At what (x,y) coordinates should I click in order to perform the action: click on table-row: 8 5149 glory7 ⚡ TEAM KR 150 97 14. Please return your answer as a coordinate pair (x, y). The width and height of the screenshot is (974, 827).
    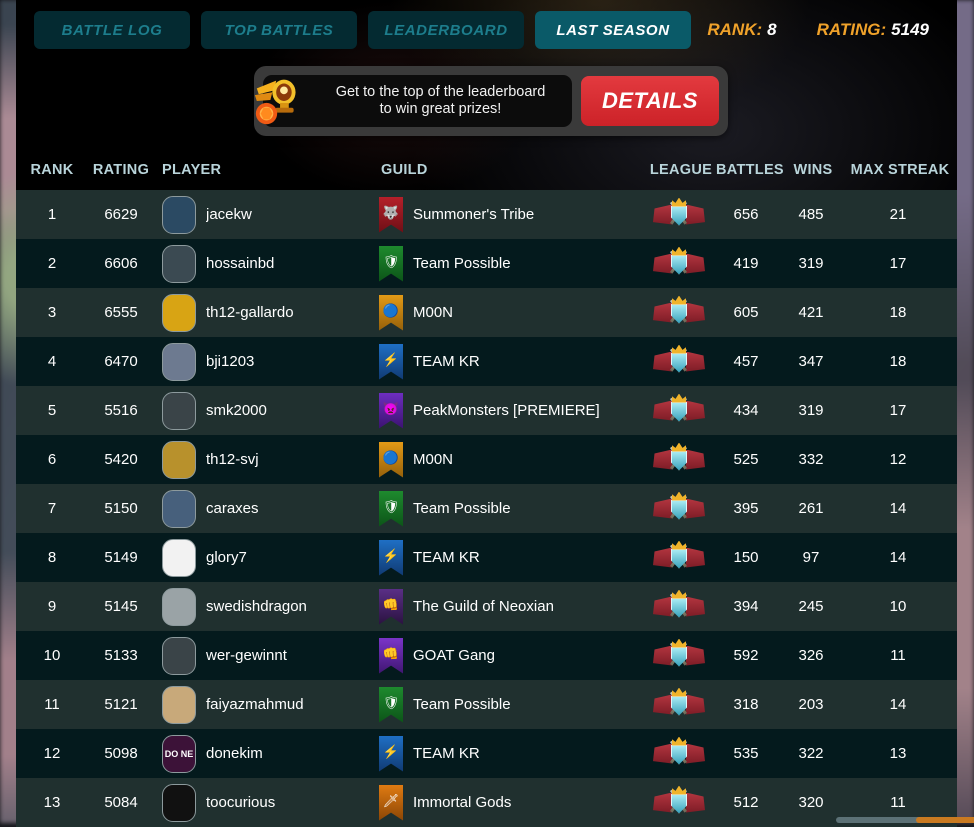
    Looking at the image, I should click on (486, 557).